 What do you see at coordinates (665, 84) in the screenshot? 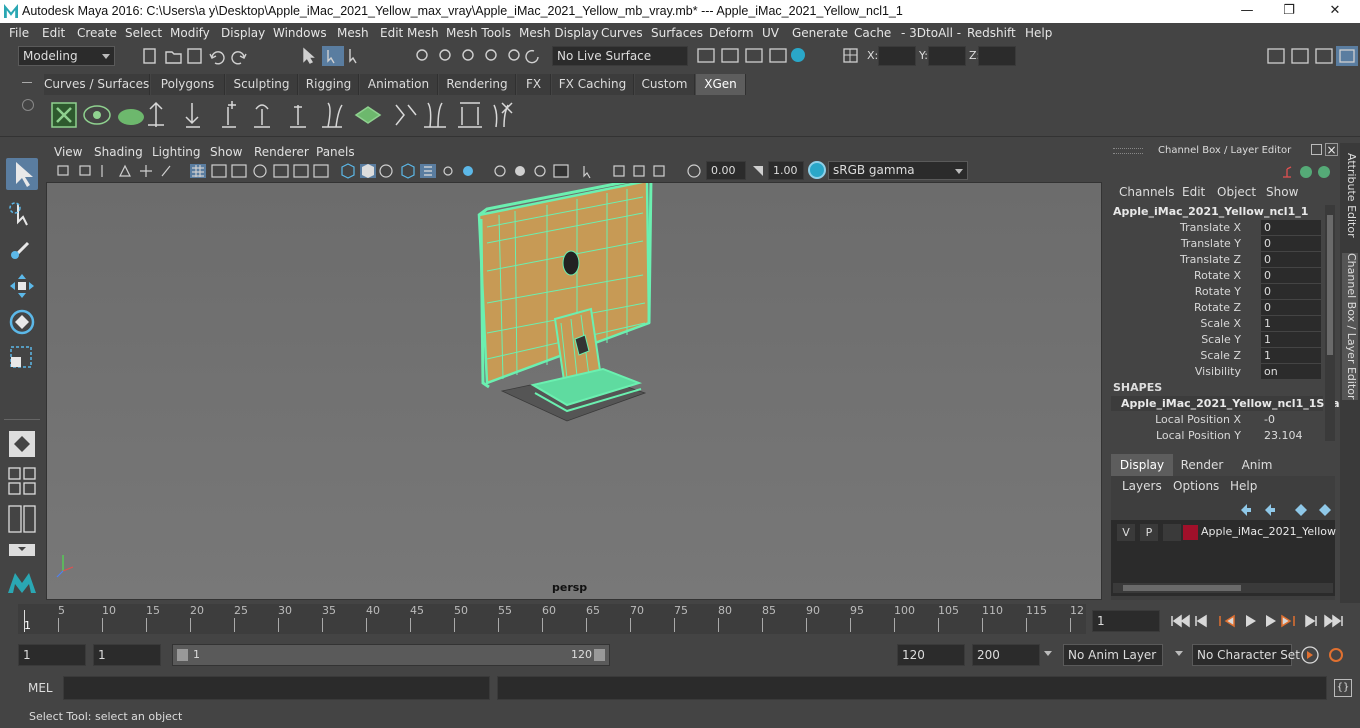
I see `shelf-tab-custom: Custom` at bounding box center [665, 84].